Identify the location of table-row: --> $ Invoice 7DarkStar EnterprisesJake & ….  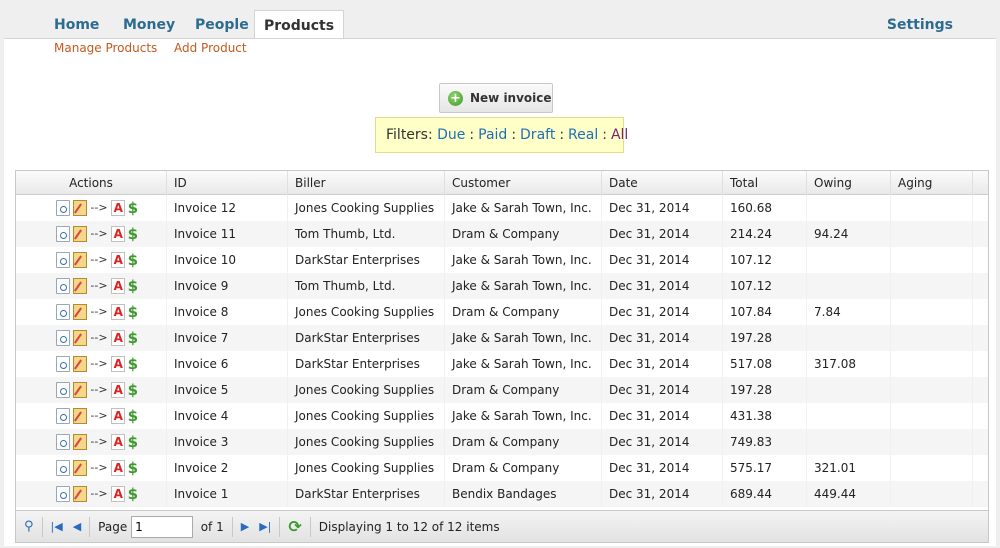
(502, 338).